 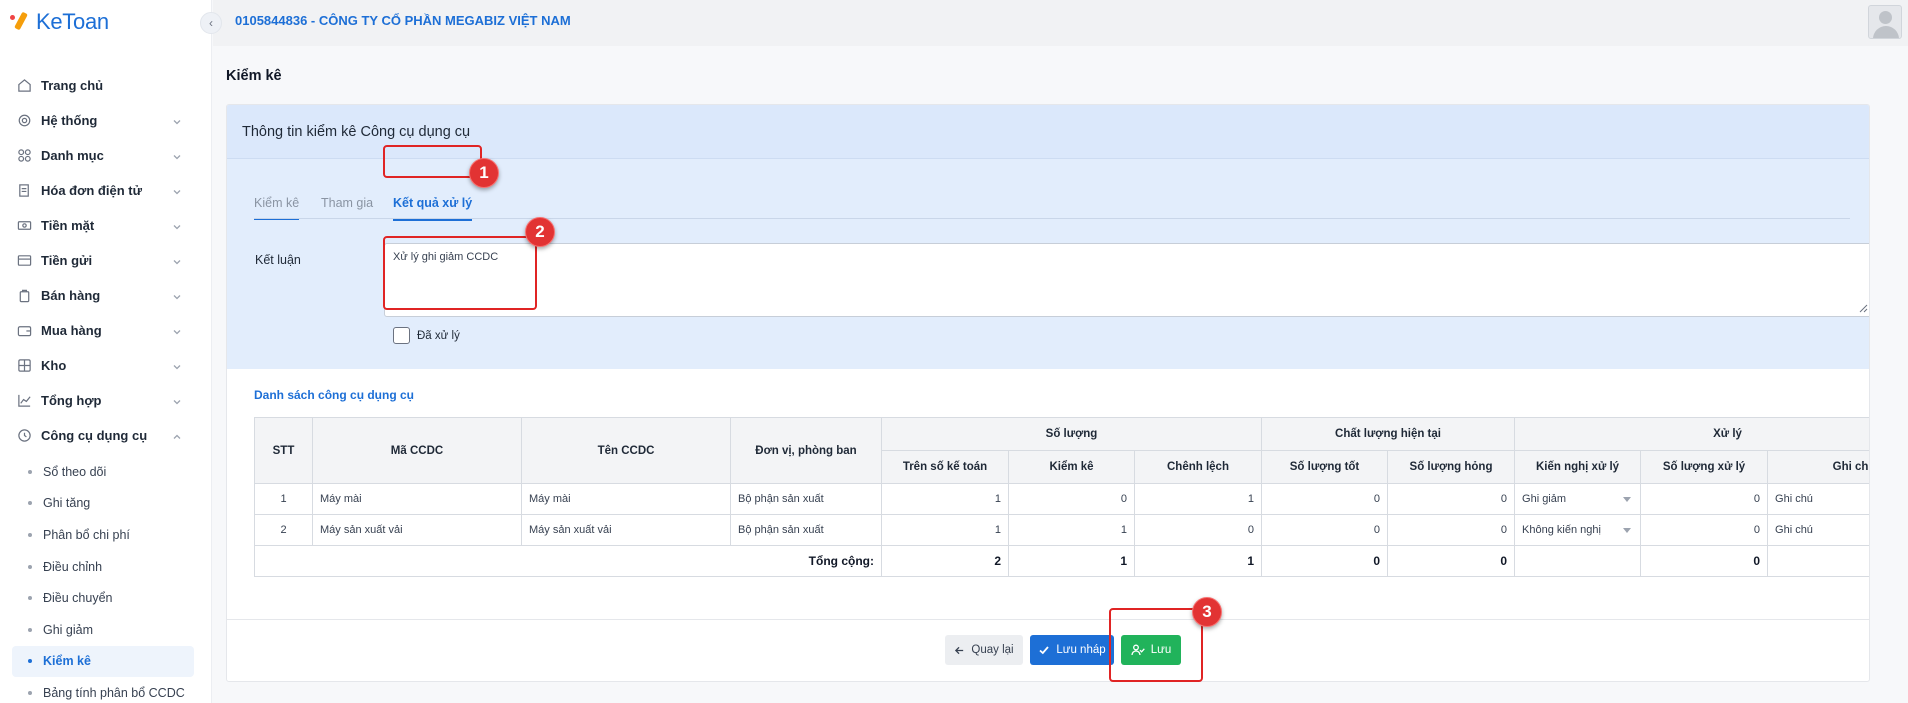 I want to click on sidebar-subitem: Bảng tính phân bổ CCDC, so click(x=106, y=690).